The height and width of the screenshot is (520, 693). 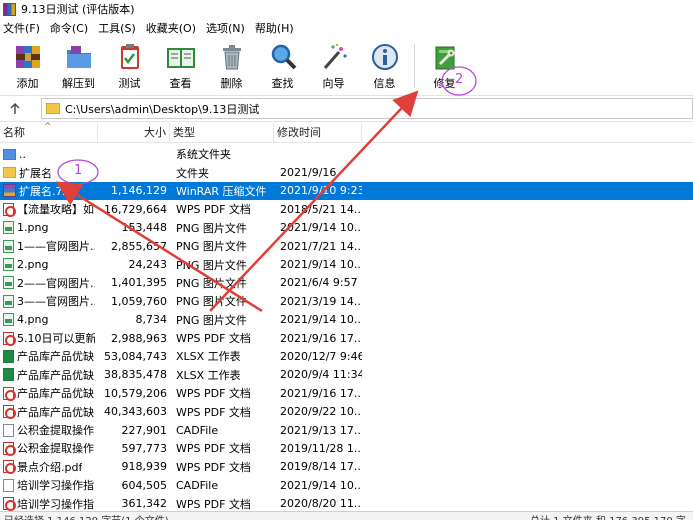 What do you see at coordinates (346, 283) in the screenshot?
I see `table-row: 2——官网图片... 1,401,395 PNG 图片文件 2021/6/4 9:57` at bounding box center [346, 283].